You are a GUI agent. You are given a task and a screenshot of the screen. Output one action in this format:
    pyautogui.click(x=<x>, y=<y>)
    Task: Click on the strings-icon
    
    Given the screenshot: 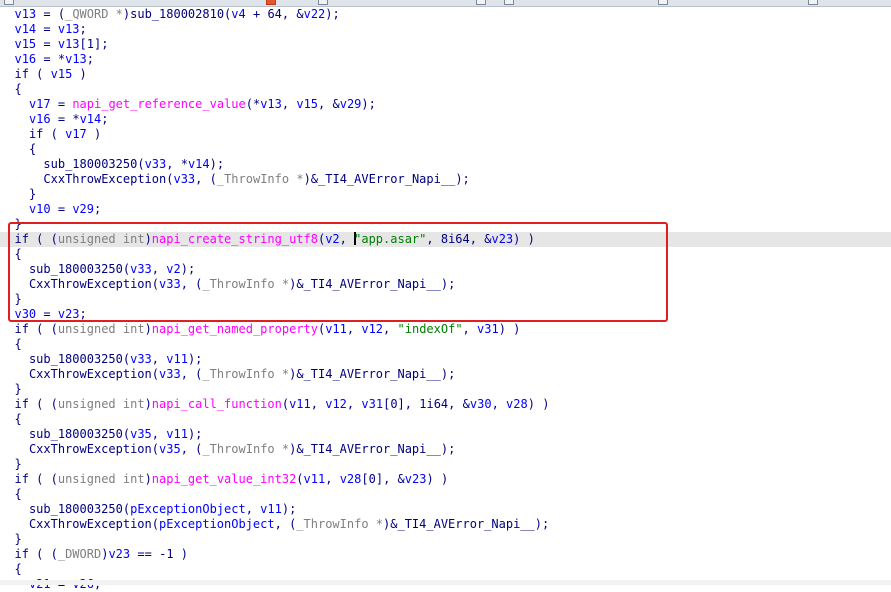 What is the action you would take?
    pyautogui.click(x=323, y=2)
    